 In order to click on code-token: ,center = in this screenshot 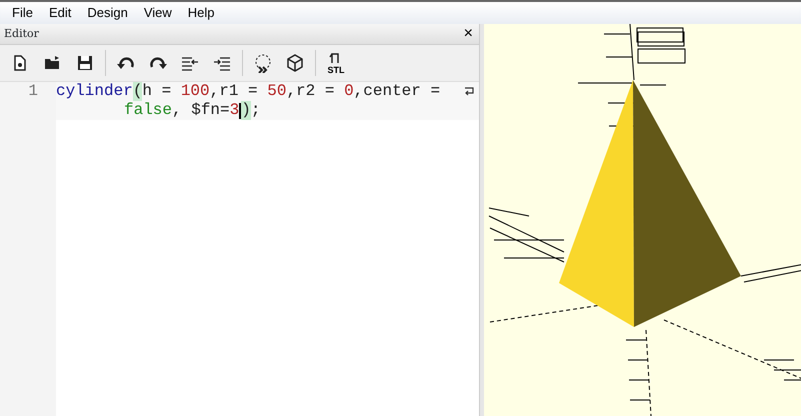, I will do `click(398, 91)`.